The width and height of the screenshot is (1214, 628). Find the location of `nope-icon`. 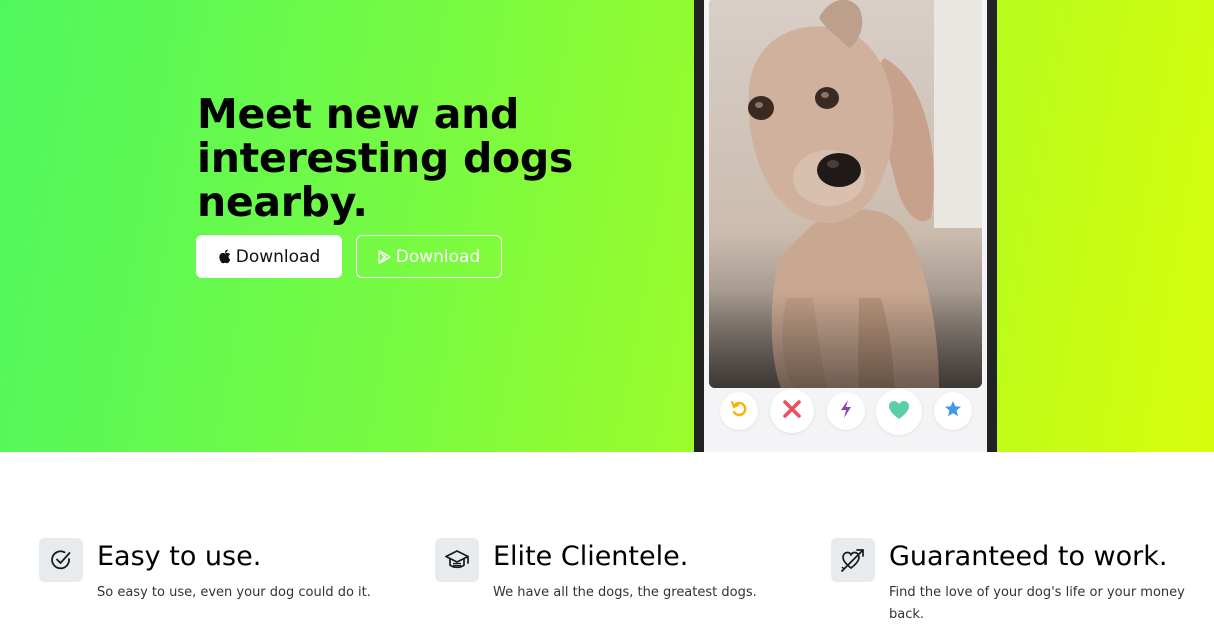

nope-icon is located at coordinates (792, 411).